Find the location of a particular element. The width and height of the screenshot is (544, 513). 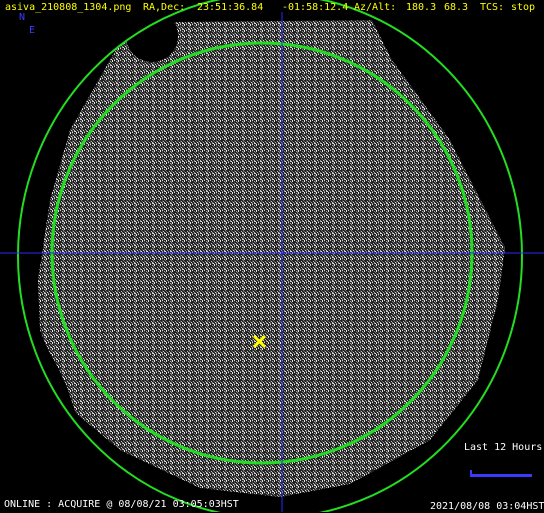

az-value: 180.3 is located at coordinates (421, 7).